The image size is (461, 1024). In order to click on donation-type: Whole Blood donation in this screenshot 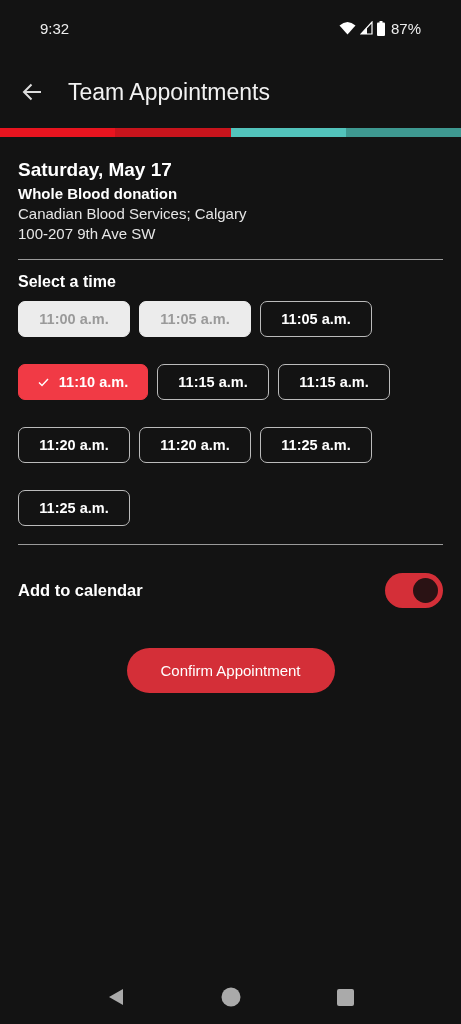, I will do `click(98, 193)`.